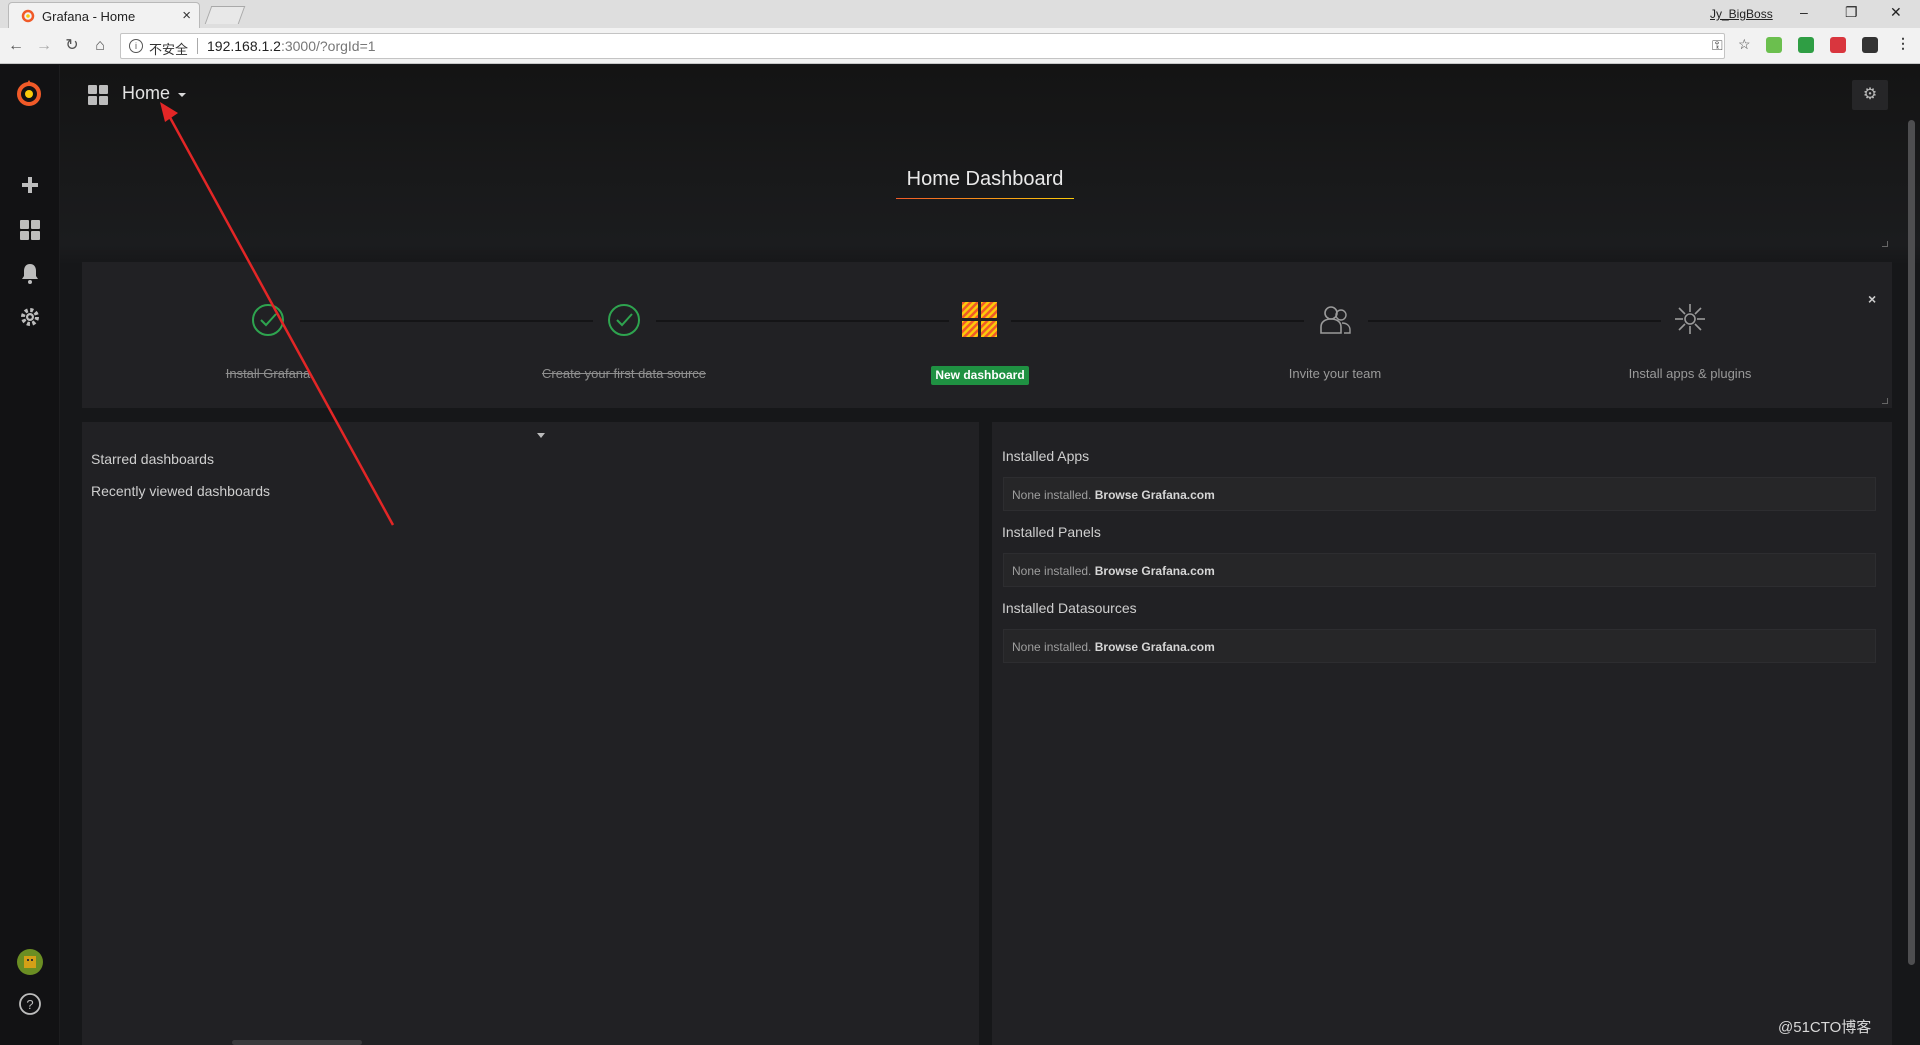 This screenshot has height=1045, width=1920. I want to click on dashboard-grid-icon, so click(98, 95).